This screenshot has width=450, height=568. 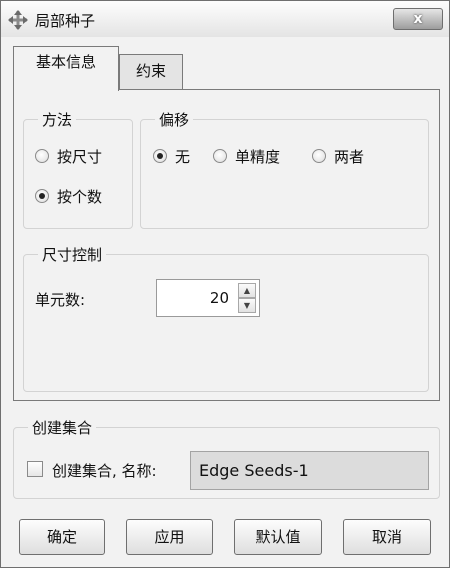 What do you see at coordinates (349, 156) in the screenshot?
I see `radio-bias-both-label: 两者` at bounding box center [349, 156].